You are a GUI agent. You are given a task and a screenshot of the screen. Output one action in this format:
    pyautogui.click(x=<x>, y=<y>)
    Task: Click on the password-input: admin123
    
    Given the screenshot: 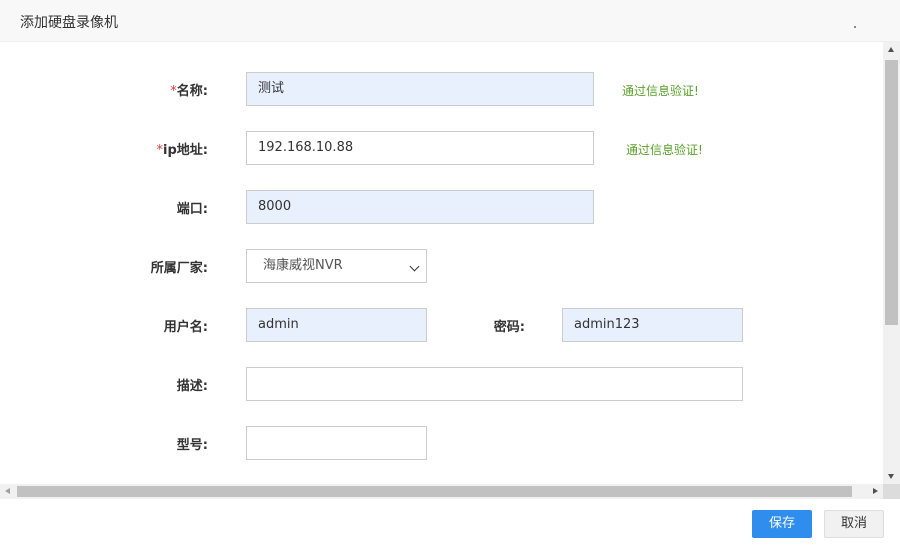 What is the action you would take?
    pyautogui.click(x=652, y=325)
    